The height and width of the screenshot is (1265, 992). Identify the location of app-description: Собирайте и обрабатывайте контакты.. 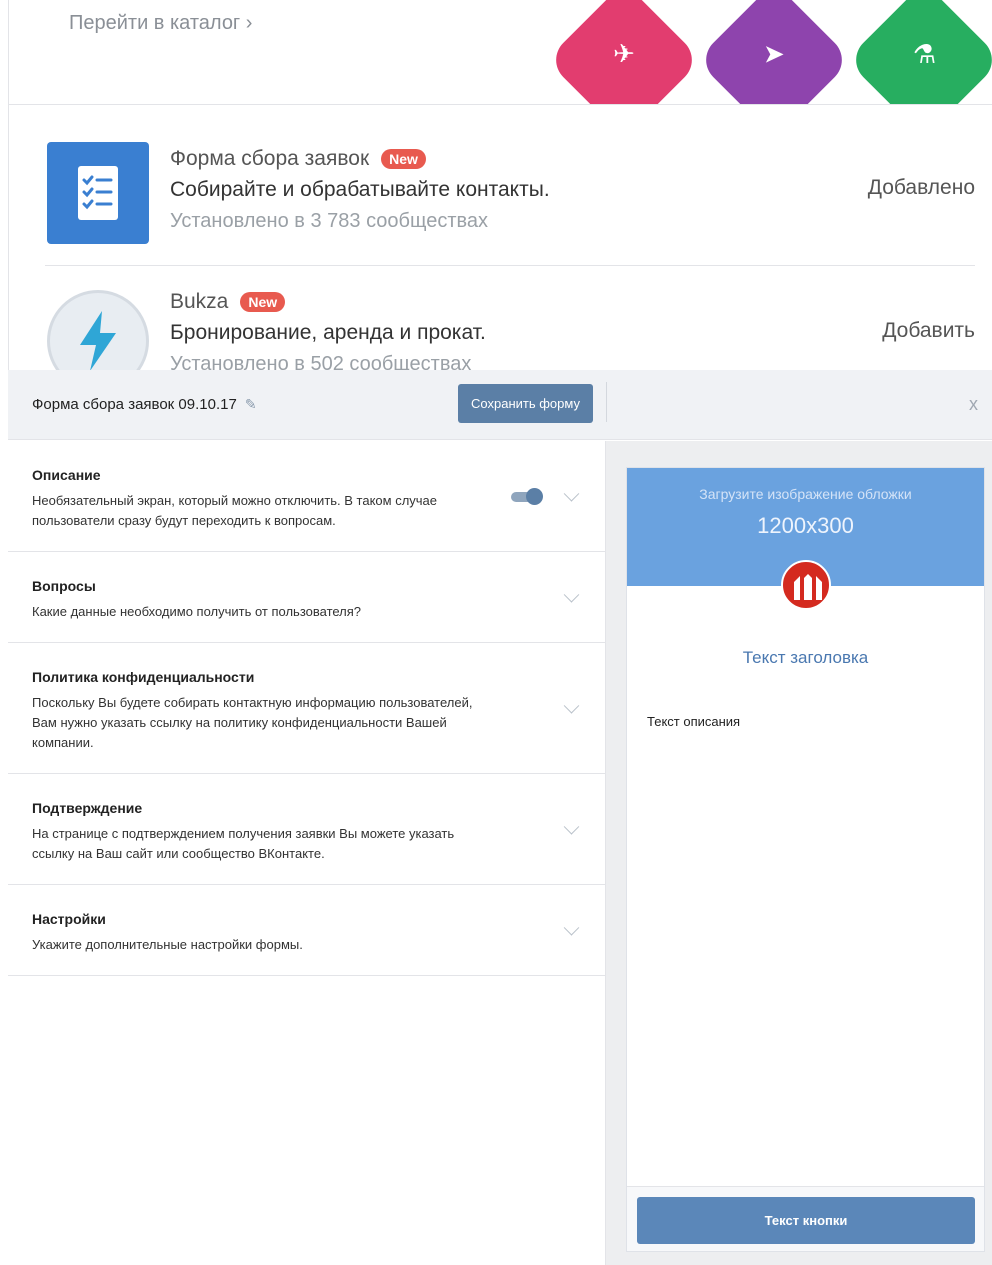
(360, 189).